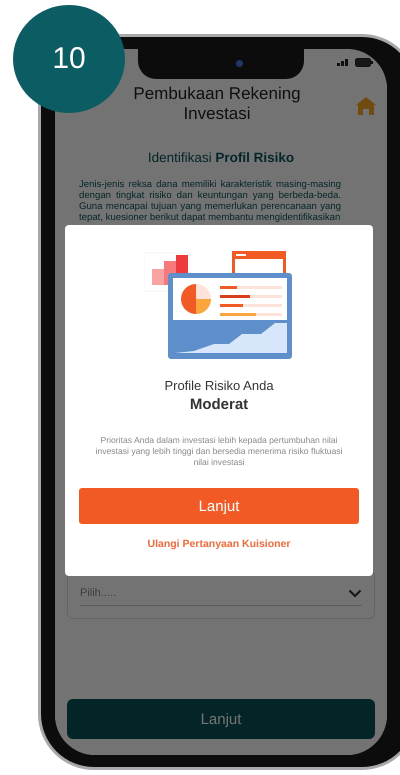 This screenshot has height=775, width=400. I want to click on retake-questionnaire-link: Ulangi Pertanyaan Kuisioner, so click(219, 544).